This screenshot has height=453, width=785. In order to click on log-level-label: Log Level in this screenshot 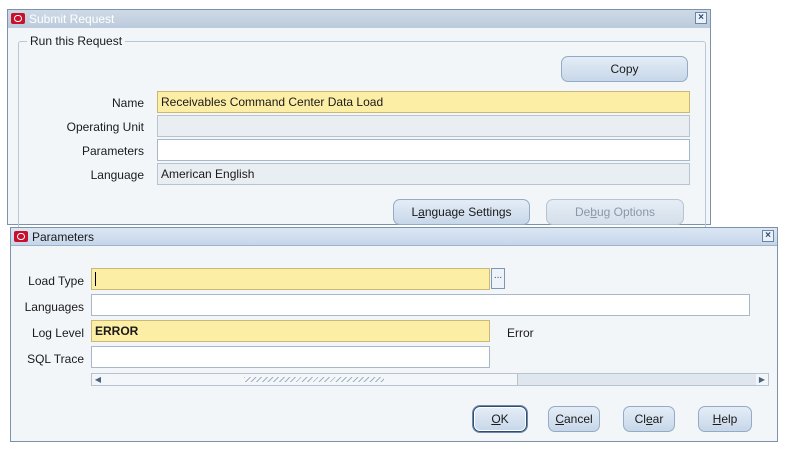, I will do `click(57, 333)`.